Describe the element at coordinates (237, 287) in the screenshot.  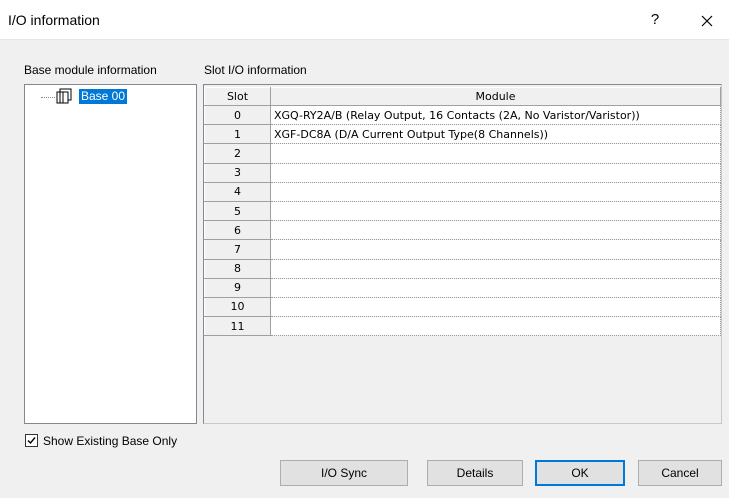
I see `slot-cell: 9` at that location.